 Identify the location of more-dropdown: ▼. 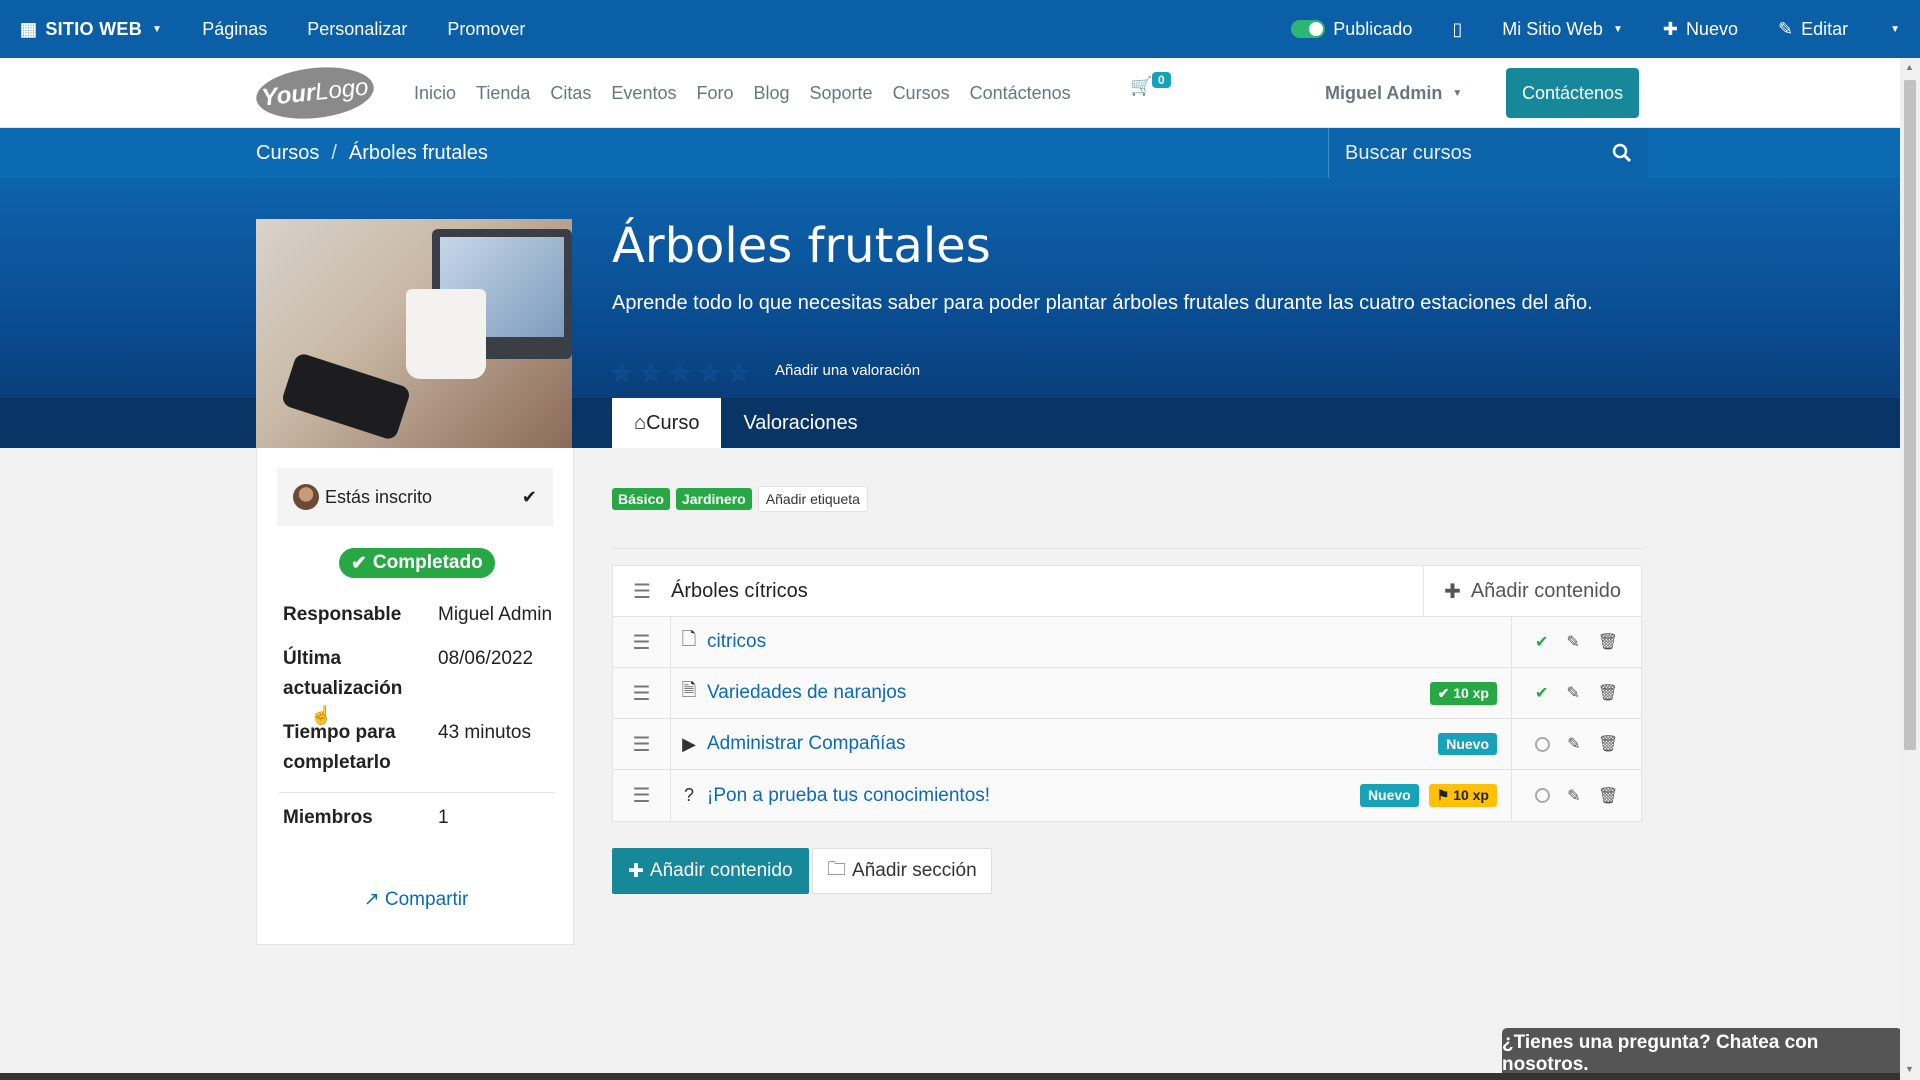
(1894, 29).